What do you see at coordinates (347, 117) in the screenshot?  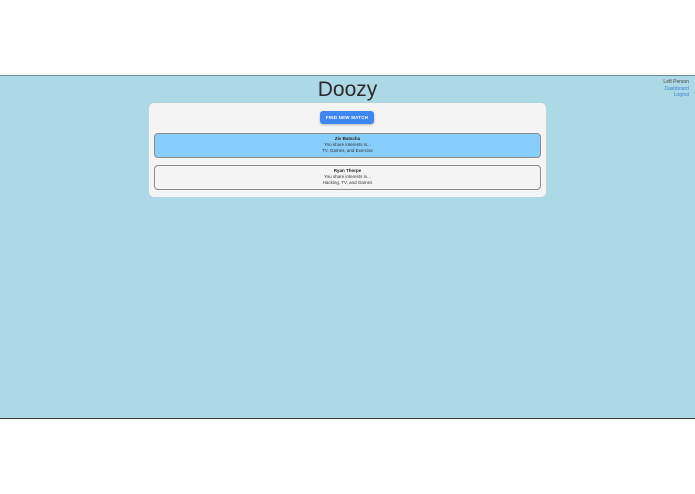 I see `find-new-match-button: FIND NEW MATCH` at bounding box center [347, 117].